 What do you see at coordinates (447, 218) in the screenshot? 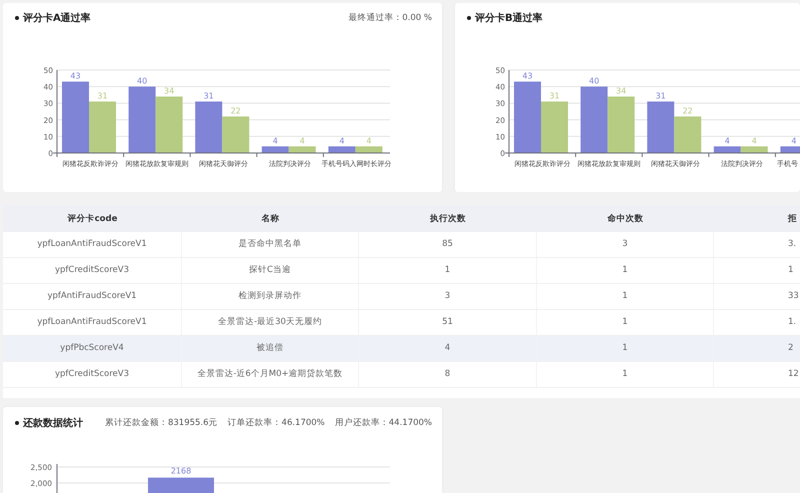
I see `column-header: 执行次数` at bounding box center [447, 218].